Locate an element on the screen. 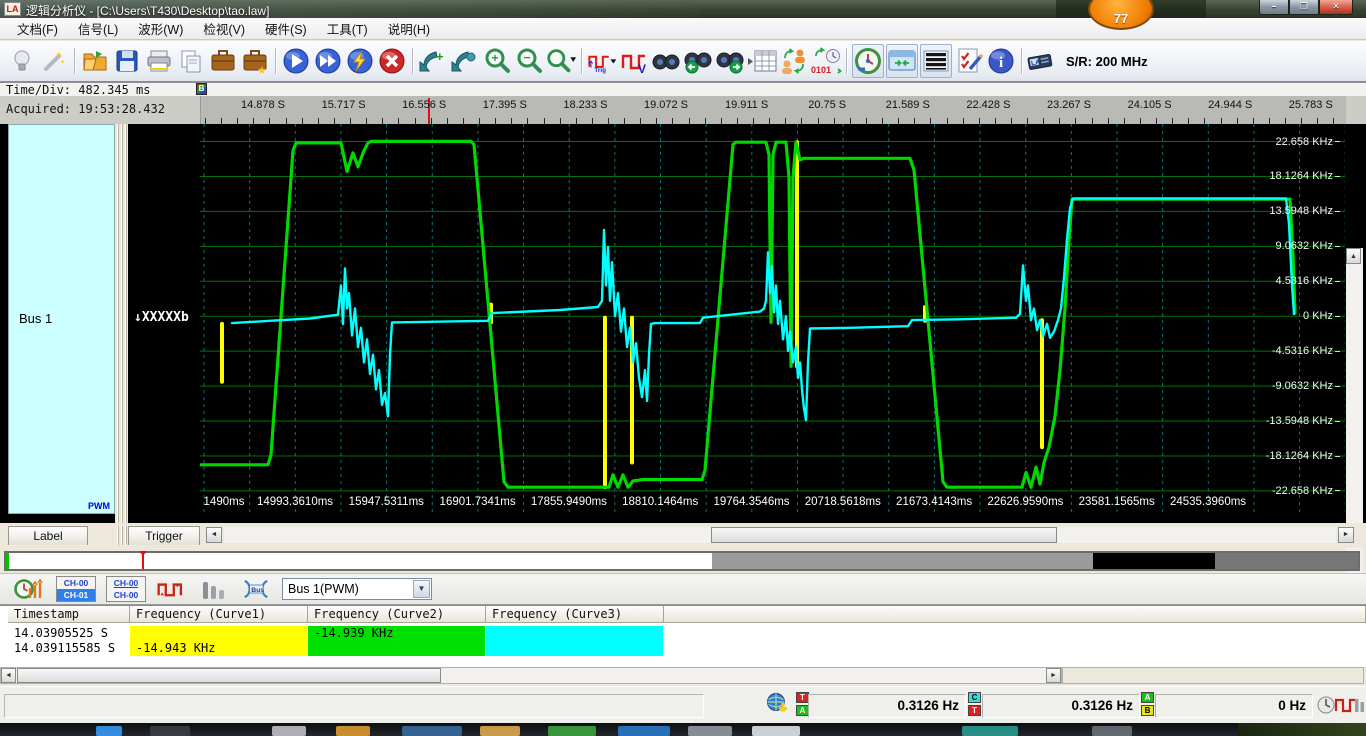 This screenshot has width=1366, height=736. table-header-curve2: Frequency (Curve2) is located at coordinates (397, 614).